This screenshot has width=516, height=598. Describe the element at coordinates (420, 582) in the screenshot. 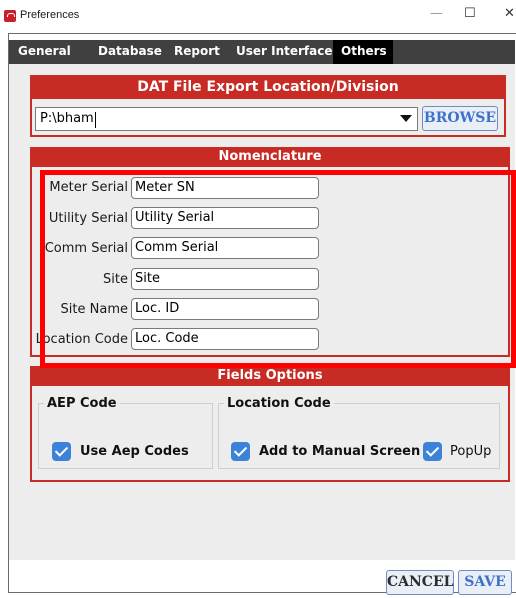

I see `cancel-button: CANCEL` at that location.